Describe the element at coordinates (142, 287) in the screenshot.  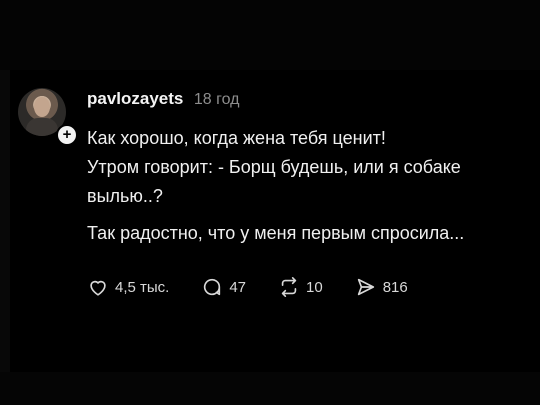
I see `like-count: 4,5 тыс.` at that location.